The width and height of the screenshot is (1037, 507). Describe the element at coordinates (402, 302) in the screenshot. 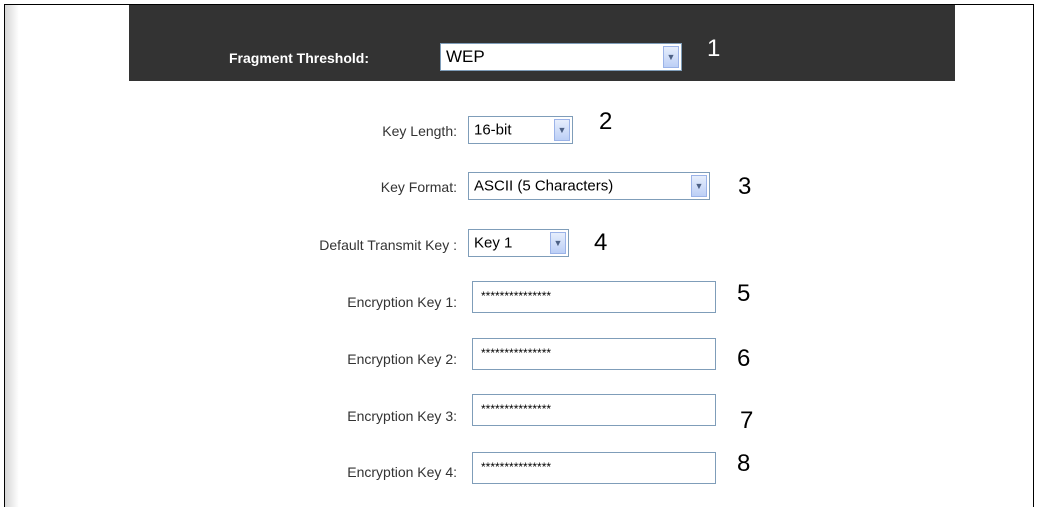

I see `encryption-key-1-label: Encryption Key 1:` at that location.